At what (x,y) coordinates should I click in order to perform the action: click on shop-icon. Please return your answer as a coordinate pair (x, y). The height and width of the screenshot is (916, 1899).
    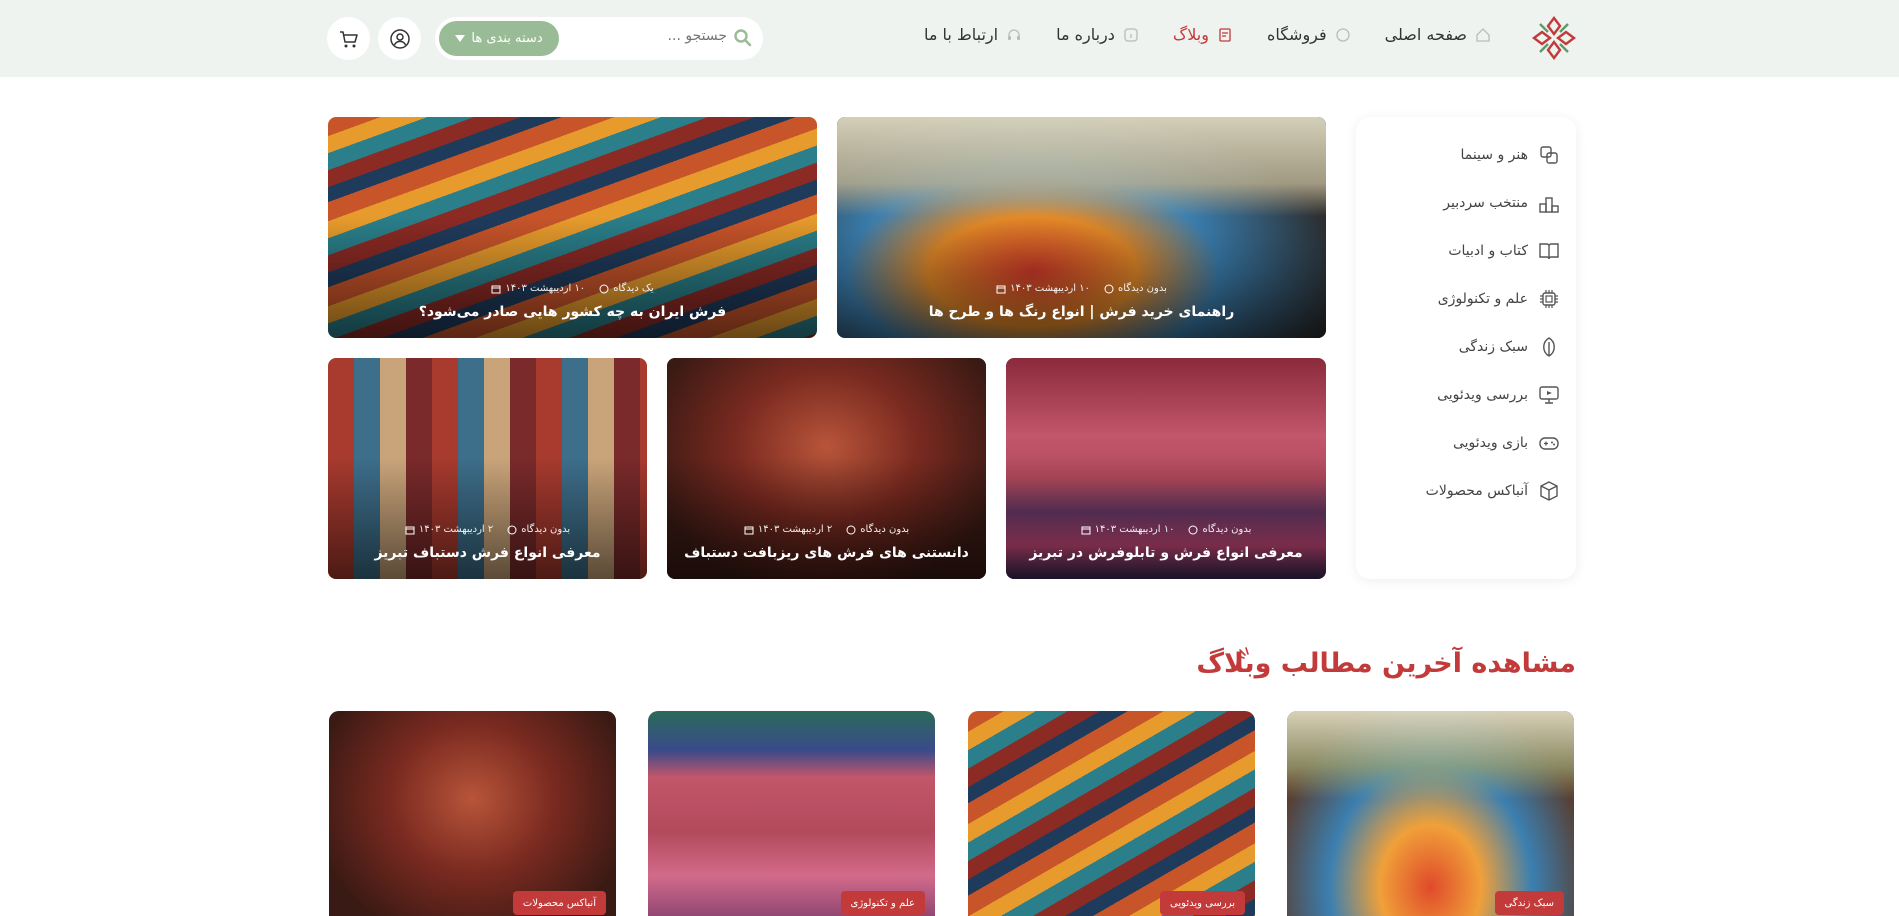
    Looking at the image, I should click on (1343, 34).